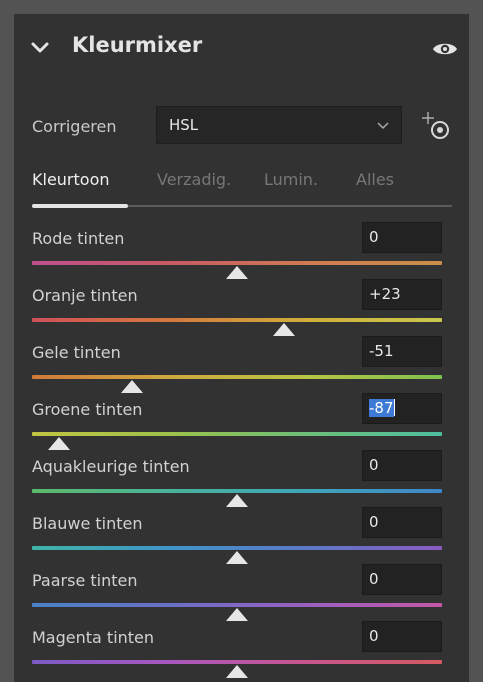 This screenshot has width=483, height=682. I want to click on tab-saturation: Verzadig., so click(194, 179).